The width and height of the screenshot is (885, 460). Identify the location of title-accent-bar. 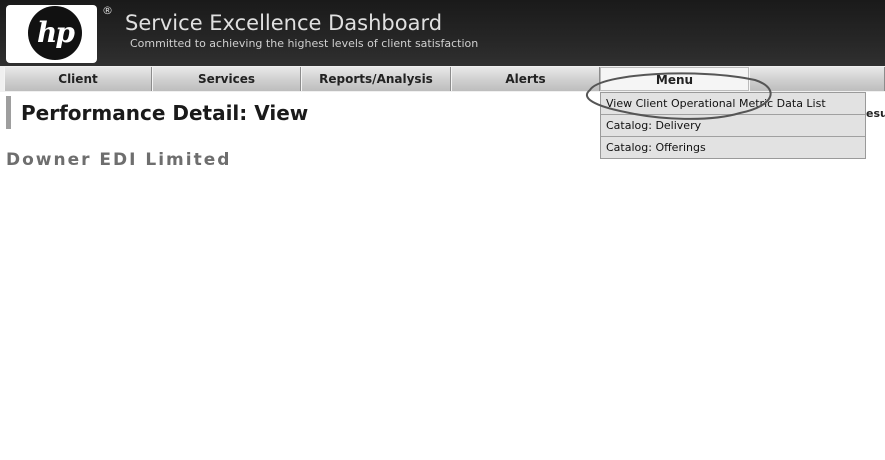
(8, 112).